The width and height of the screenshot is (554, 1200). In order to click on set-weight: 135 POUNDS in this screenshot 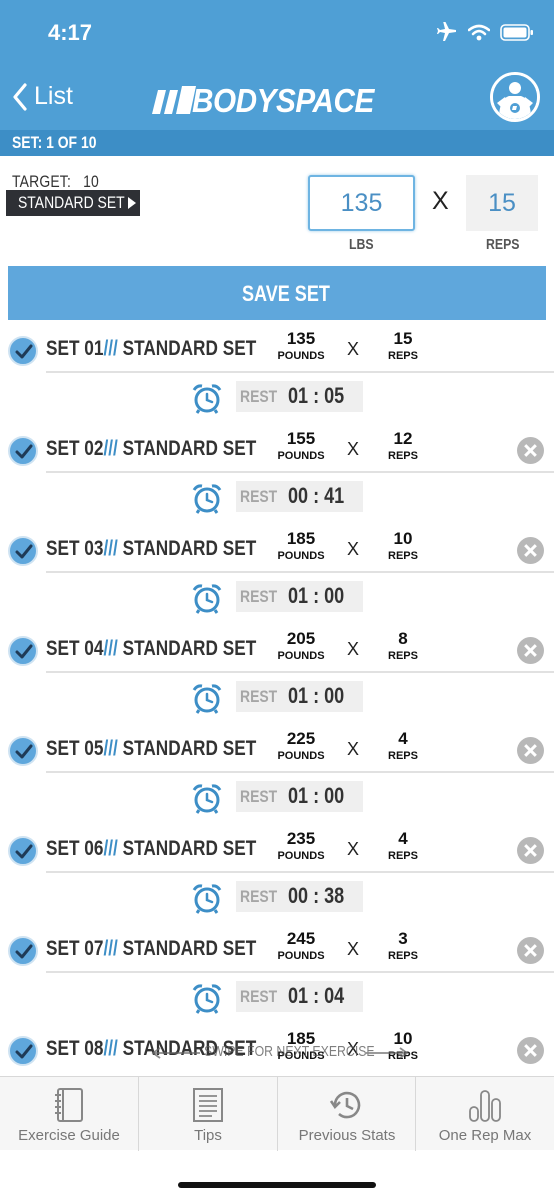, I will do `click(301, 345)`.